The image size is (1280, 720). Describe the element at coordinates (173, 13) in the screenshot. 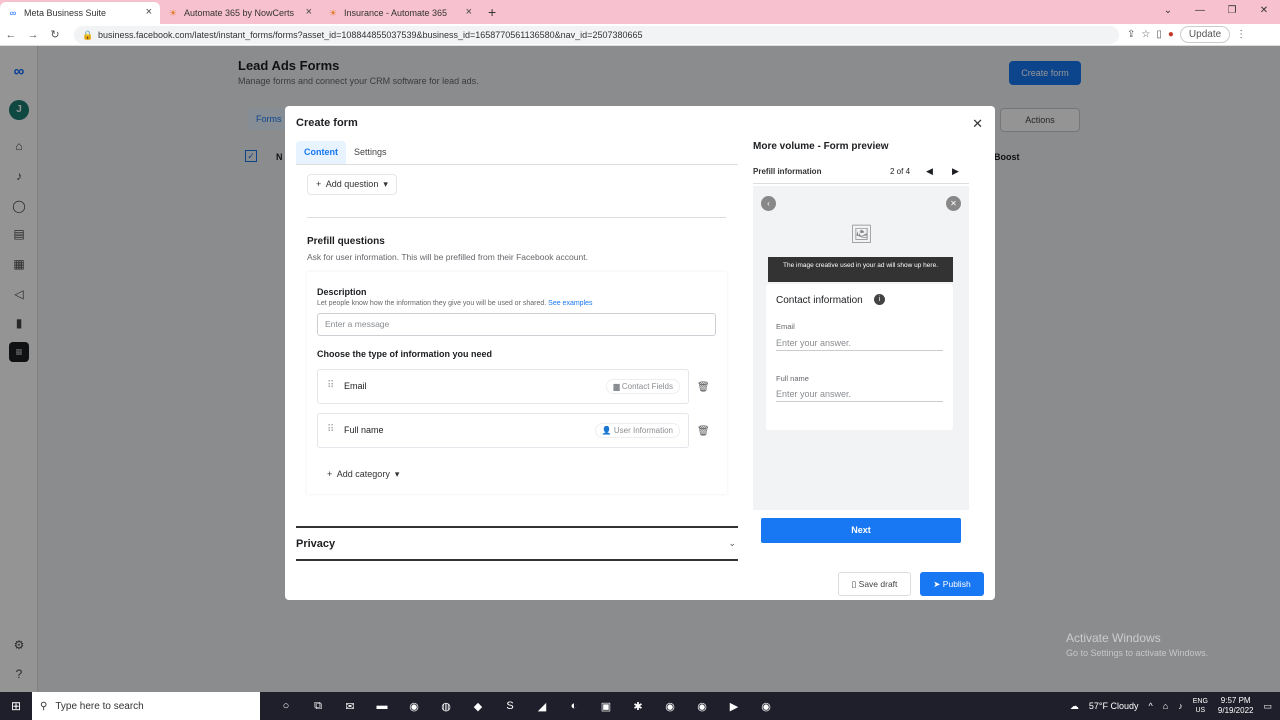

I see `automate-favicon-icon: ☀` at that location.